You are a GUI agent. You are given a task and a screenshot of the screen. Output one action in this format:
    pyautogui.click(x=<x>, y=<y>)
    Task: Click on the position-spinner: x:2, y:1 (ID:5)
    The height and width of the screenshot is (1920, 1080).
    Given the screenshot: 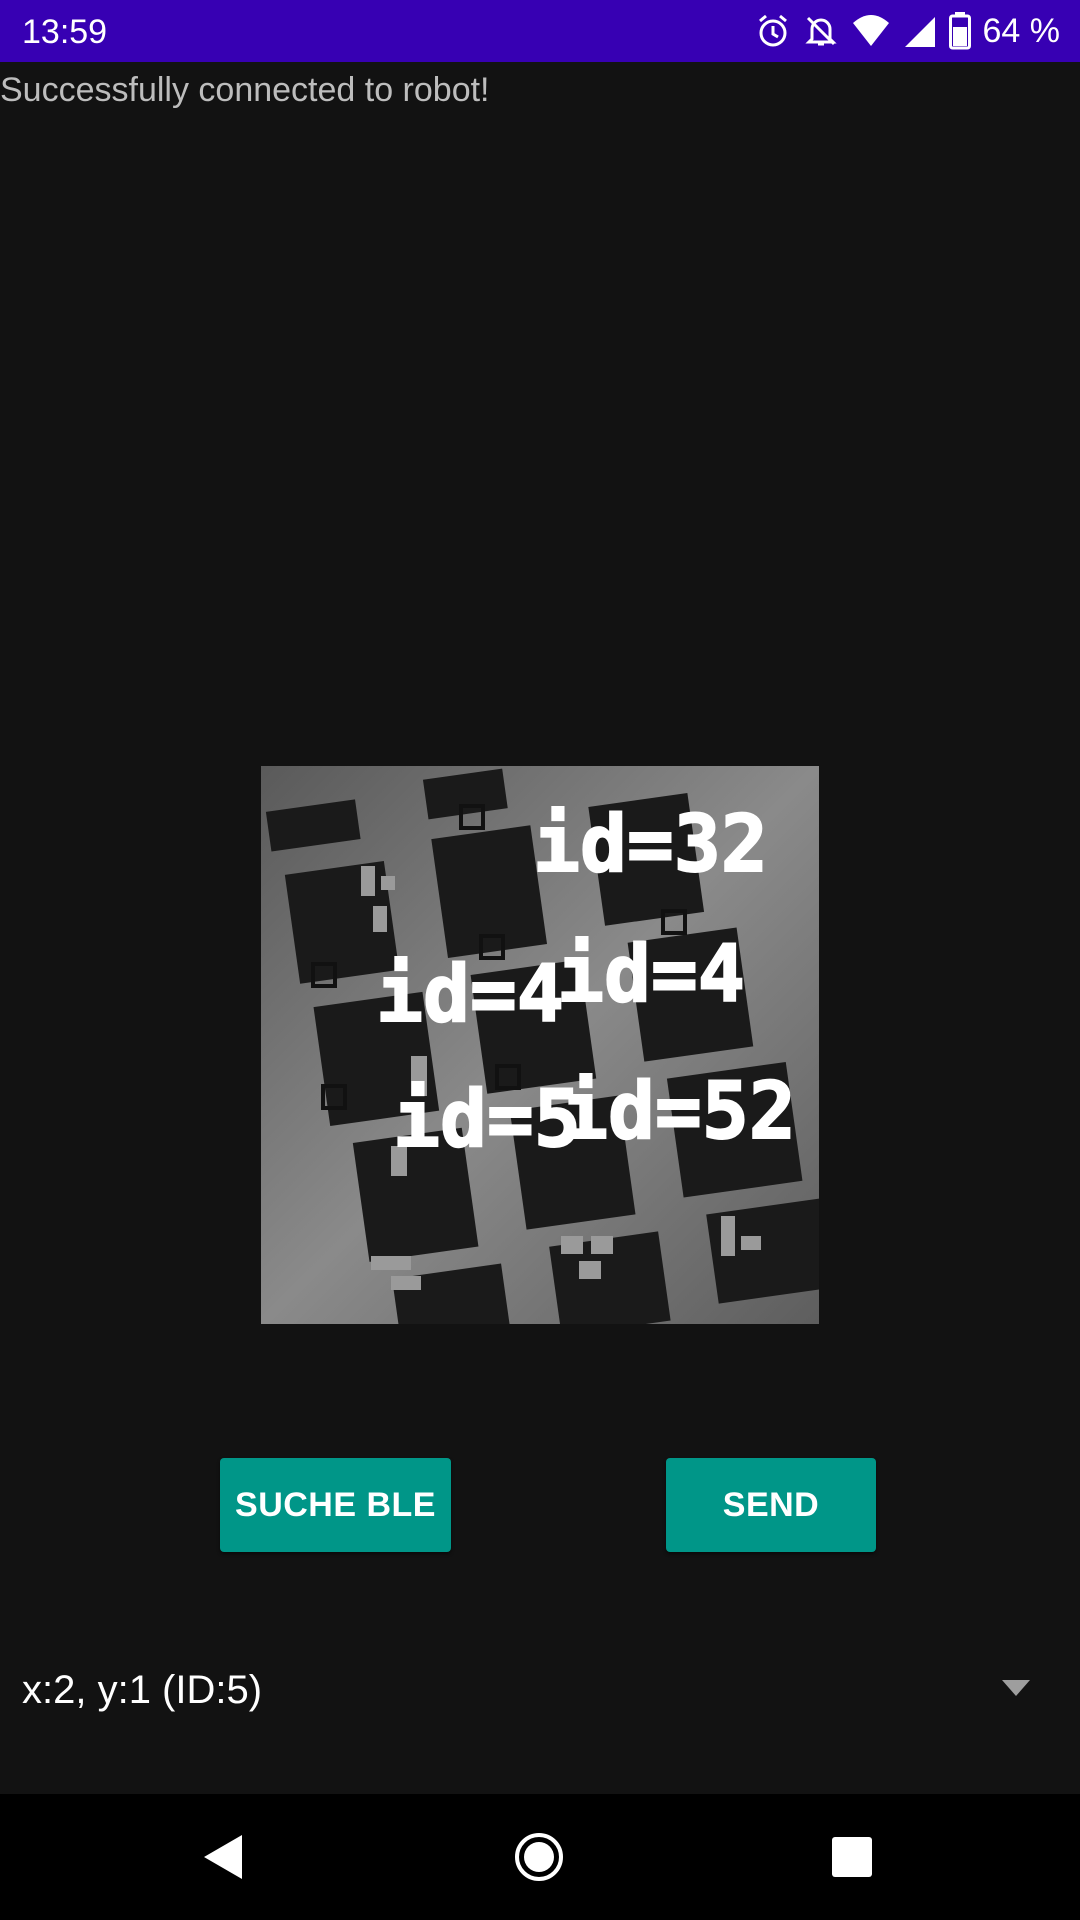 What is the action you would take?
    pyautogui.click(x=540, y=1690)
    